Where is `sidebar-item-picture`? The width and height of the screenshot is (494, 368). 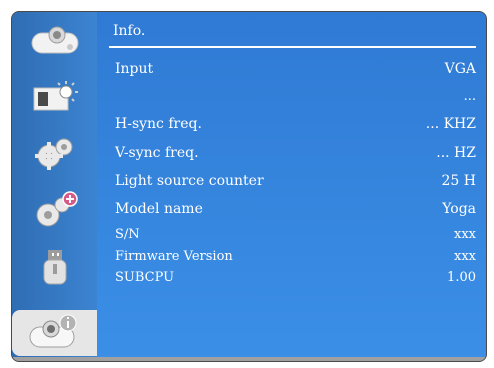
sidebar-item-picture is located at coordinates (55, 41).